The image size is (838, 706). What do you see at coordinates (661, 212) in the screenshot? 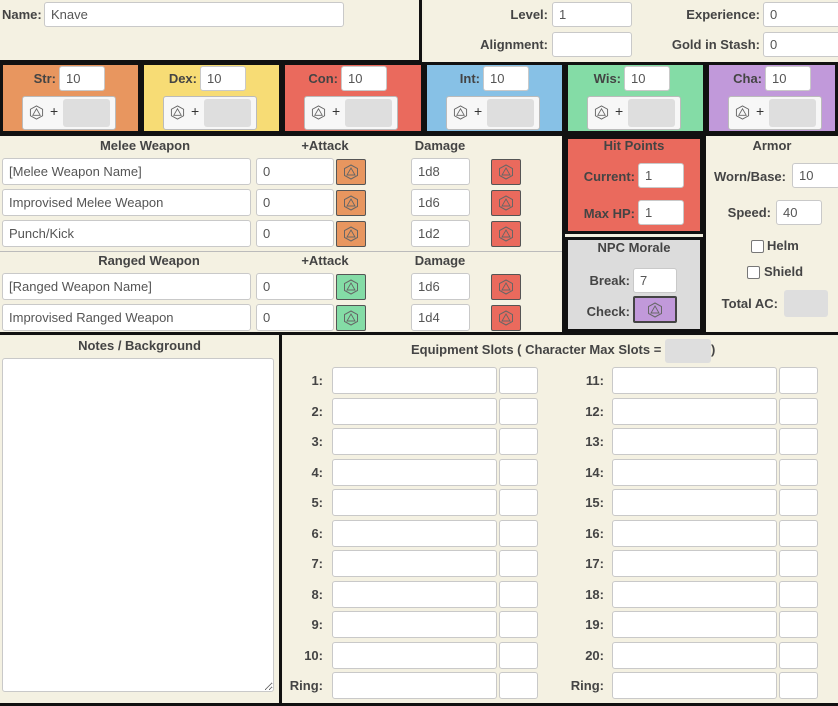
I see `hp-max-input` at bounding box center [661, 212].